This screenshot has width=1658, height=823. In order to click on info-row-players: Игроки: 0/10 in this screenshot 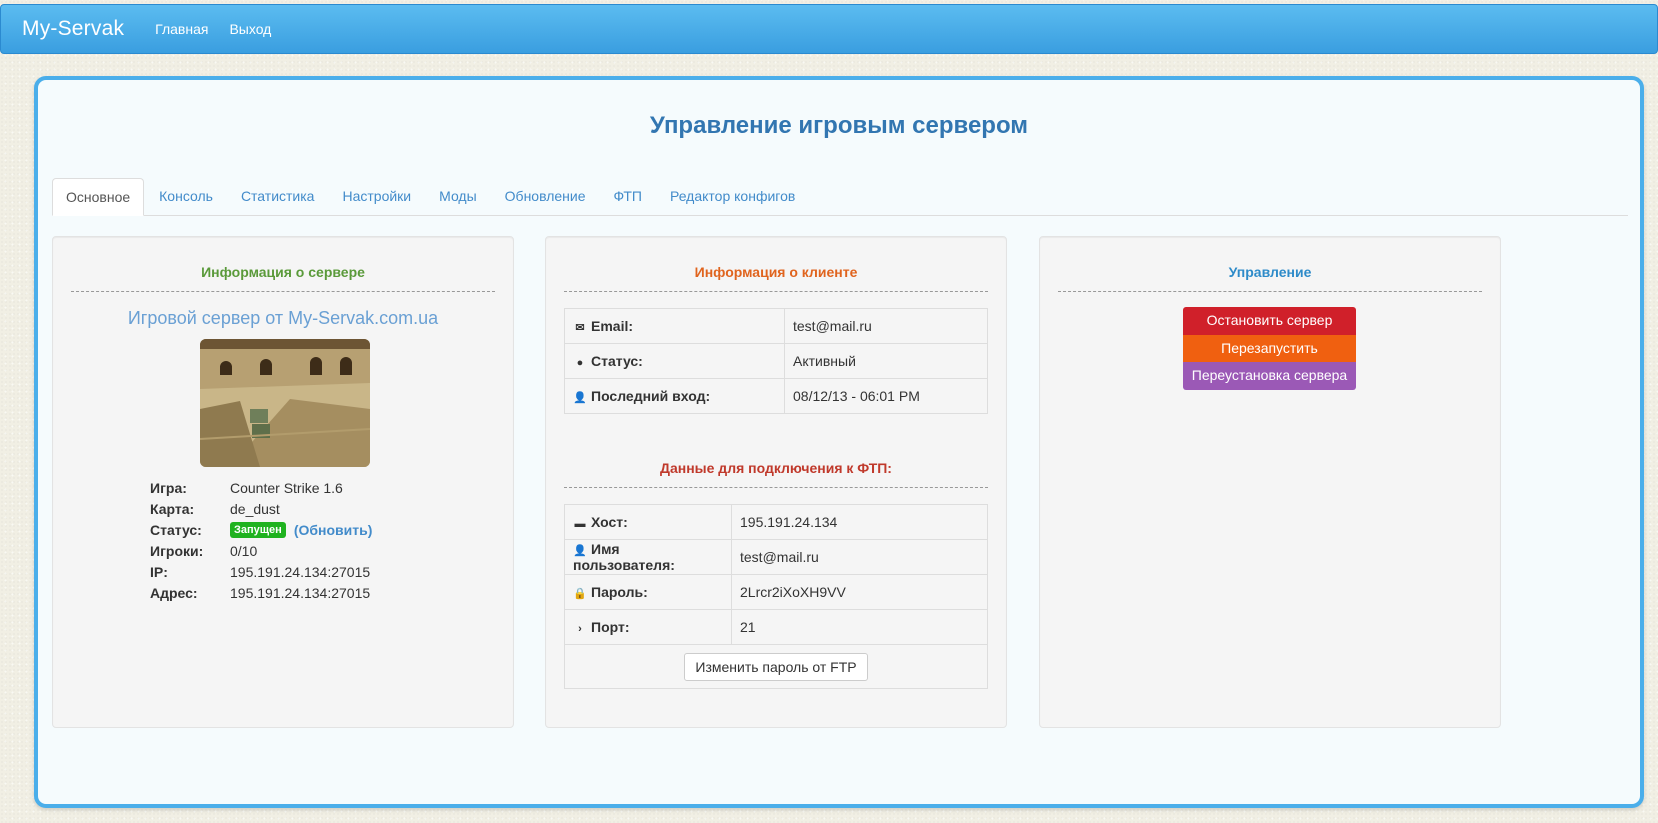, I will do `click(261, 550)`.